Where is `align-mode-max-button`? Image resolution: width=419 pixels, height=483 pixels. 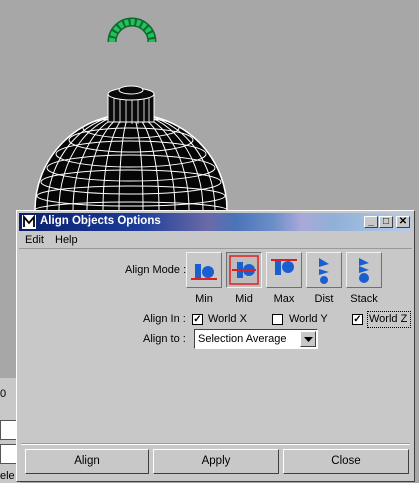
align-mode-max-button is located at coordinates (284, 270).